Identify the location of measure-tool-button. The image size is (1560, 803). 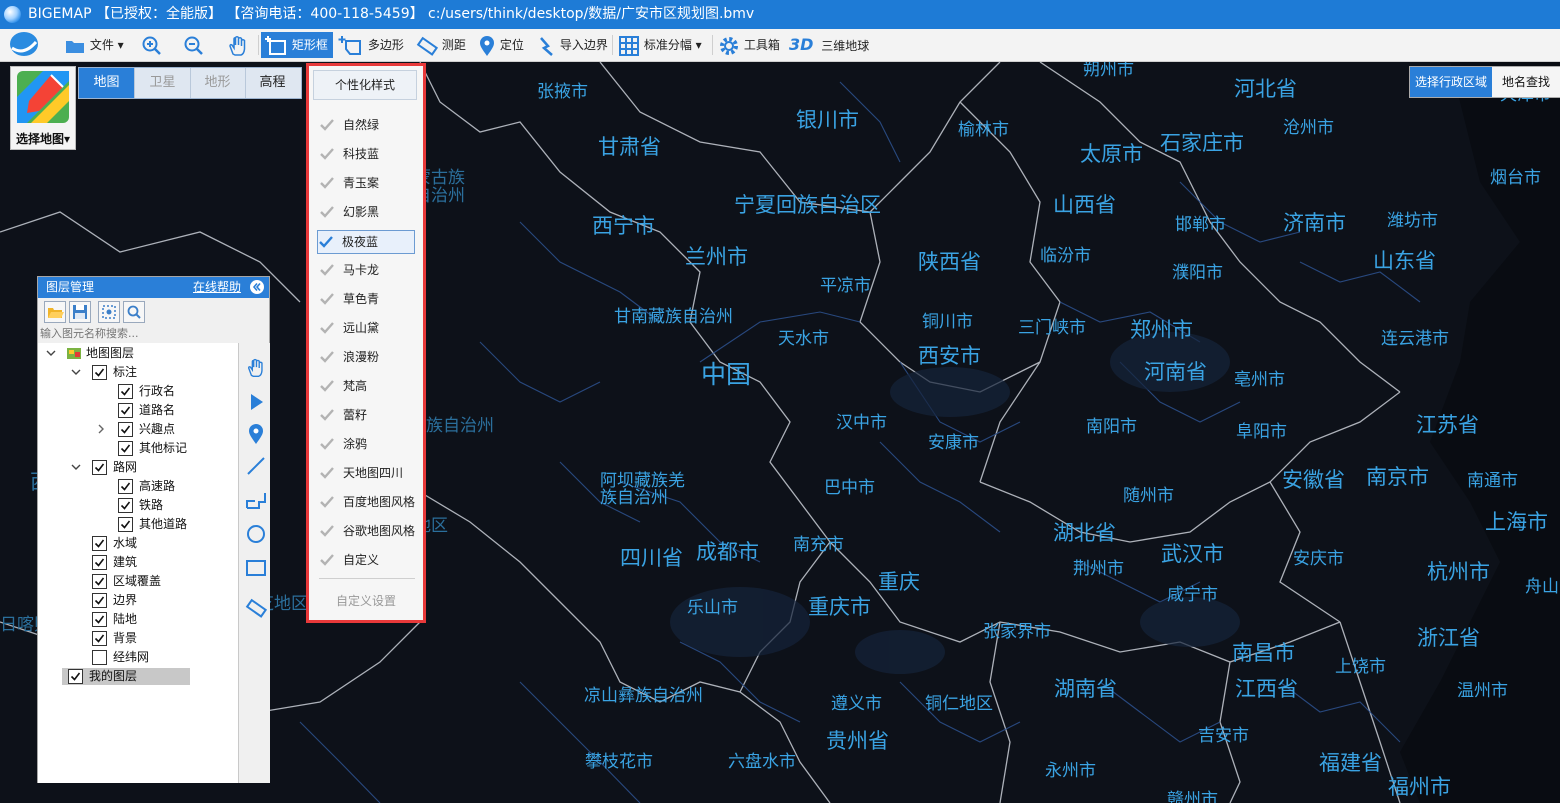
(256, 608).